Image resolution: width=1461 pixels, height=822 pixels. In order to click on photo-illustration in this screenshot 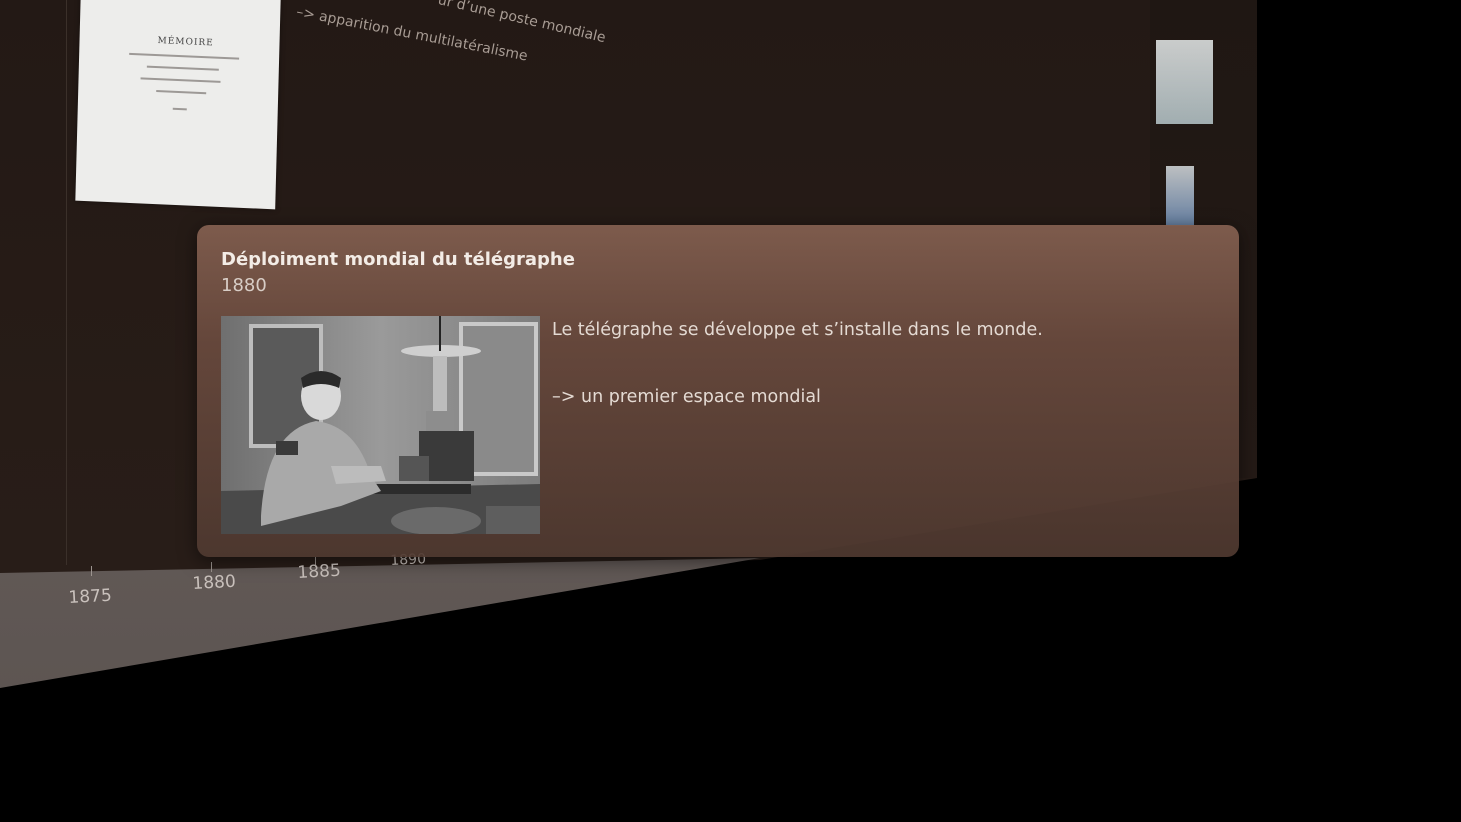, I will do `click(380, 425)`.